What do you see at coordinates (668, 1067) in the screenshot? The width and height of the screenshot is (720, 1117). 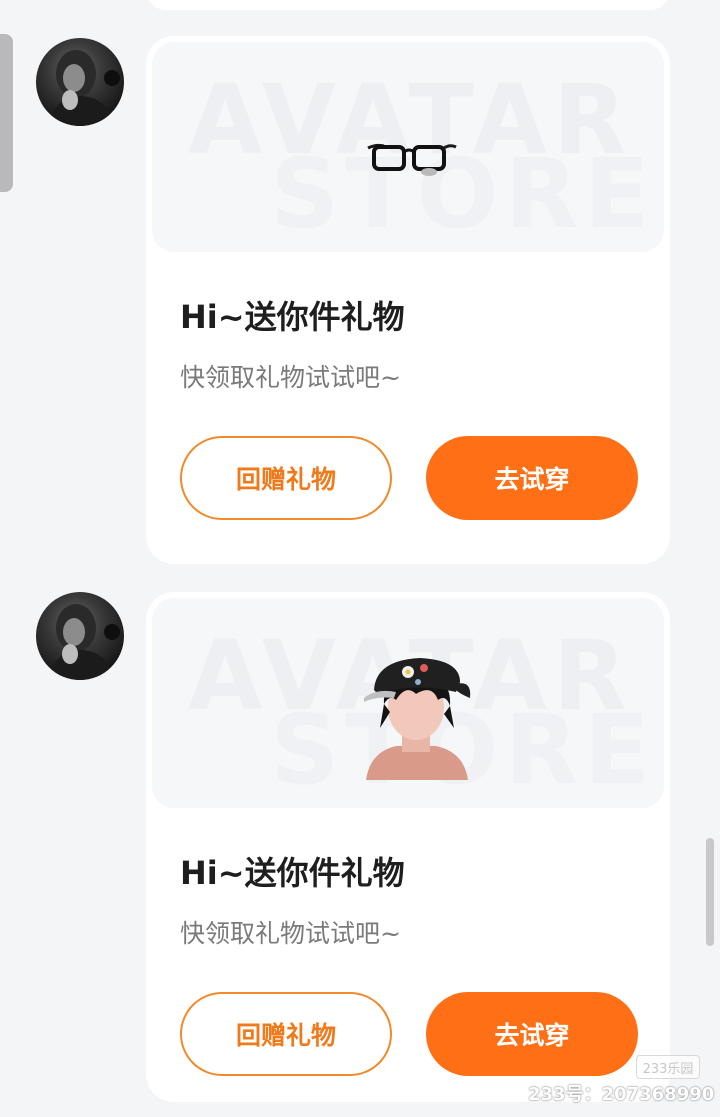 I see `site-watermark-logo: 233乐园` at bounding box center [668, 1067].